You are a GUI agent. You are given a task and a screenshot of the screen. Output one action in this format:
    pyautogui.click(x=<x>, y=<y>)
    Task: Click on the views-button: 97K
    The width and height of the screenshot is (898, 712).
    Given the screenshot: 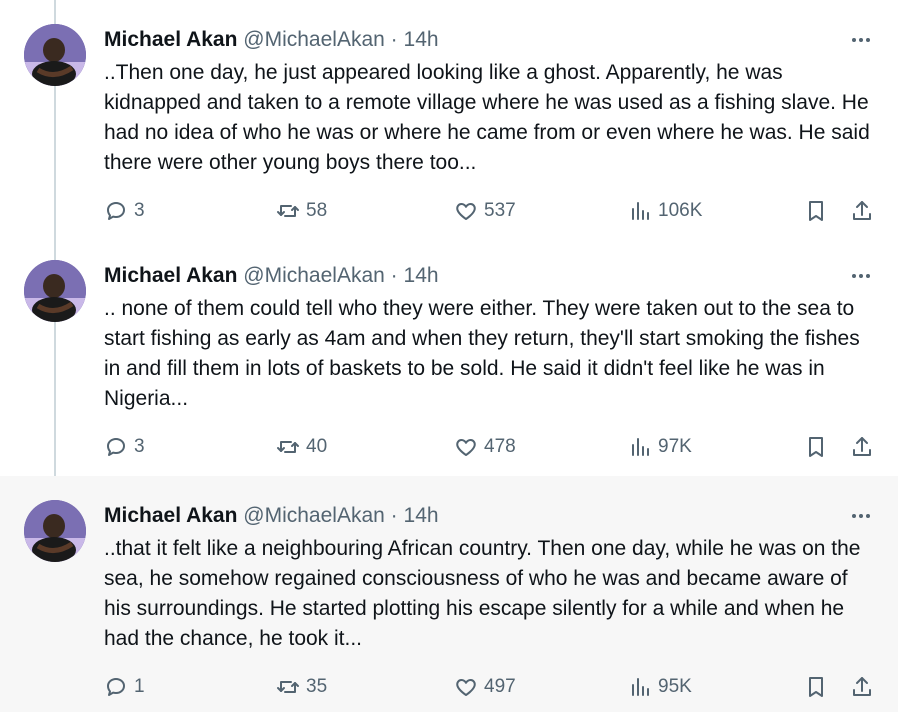 What is the action you would take?
    pyautogui.click(x=660, y=447)
    